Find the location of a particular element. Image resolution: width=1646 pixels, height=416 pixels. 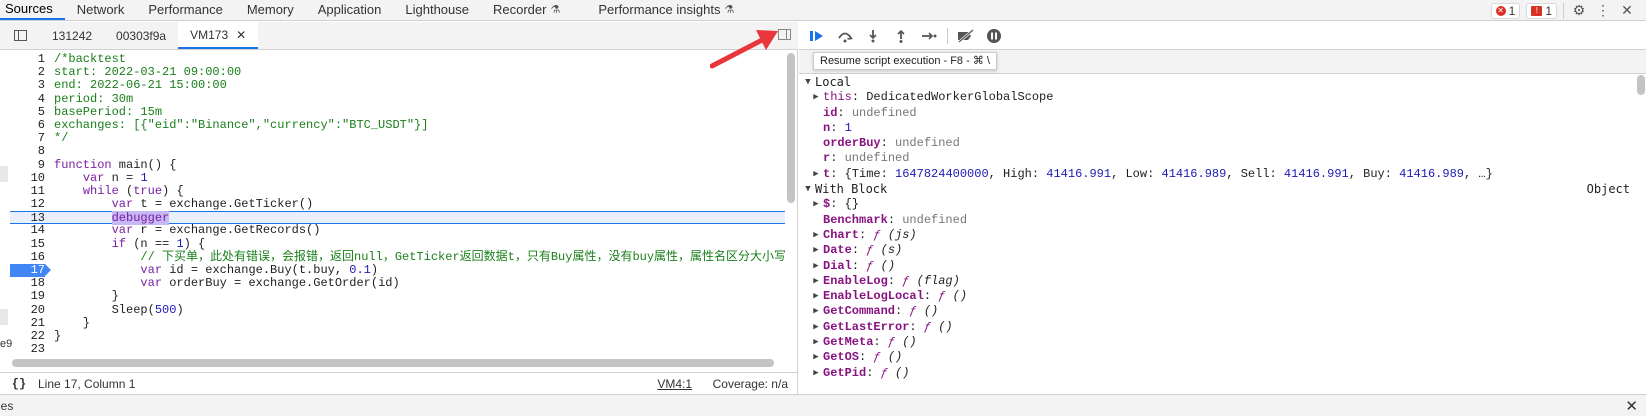

resume-button is located at coordinates (817, 36).